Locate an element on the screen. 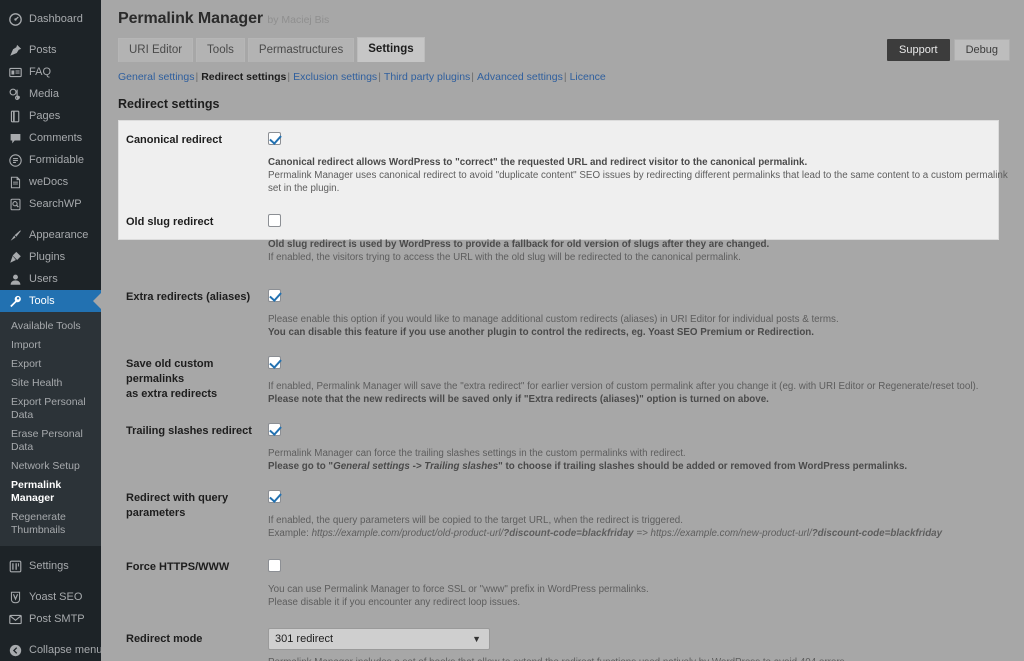  submenu-item-import: Import is located at coordinates (50, 345).